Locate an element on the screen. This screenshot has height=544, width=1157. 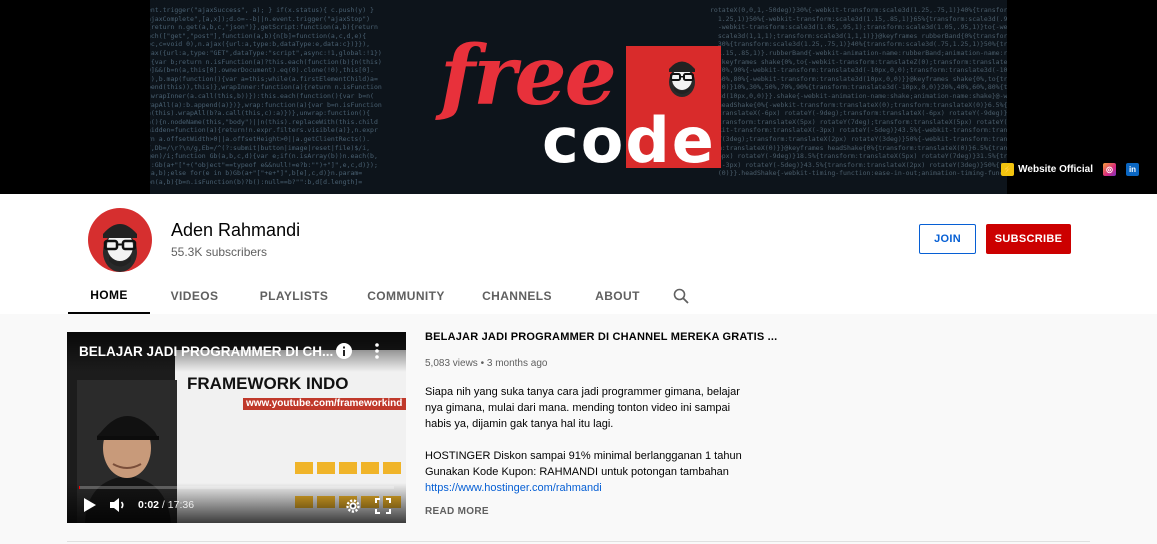
featured-video-meta: 5,083 views • 3 months ago is located at coordinates (486, 363).